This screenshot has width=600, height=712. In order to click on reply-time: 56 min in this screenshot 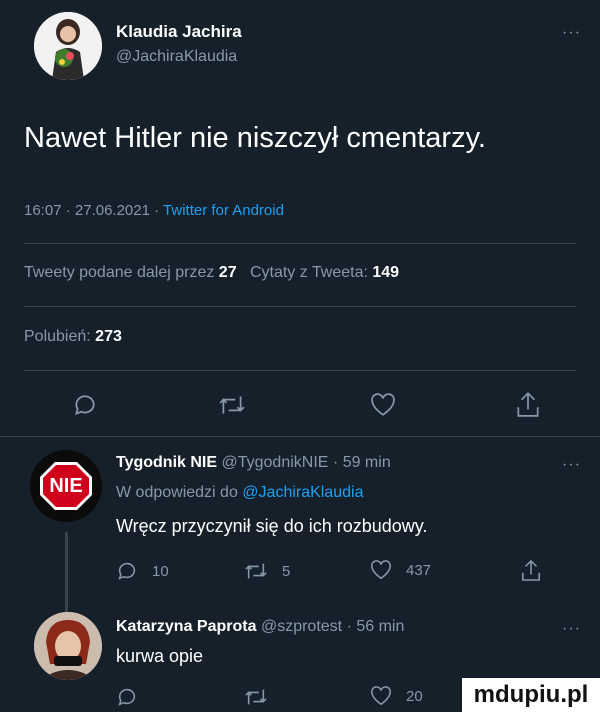, I will do `click(380, 626)`.